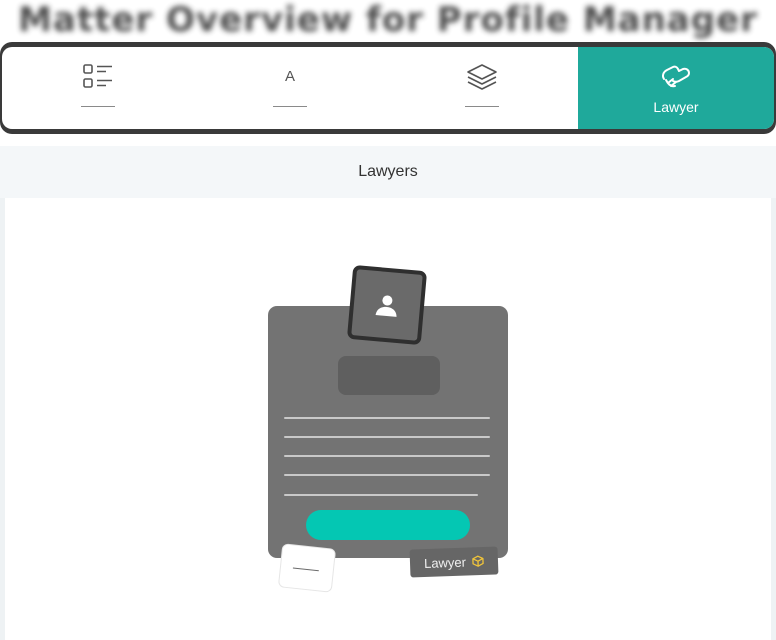 Image resolution: width=776 pixels, height=640 pixels. I want to click on tab-text-letter: A, so click(289, 76).